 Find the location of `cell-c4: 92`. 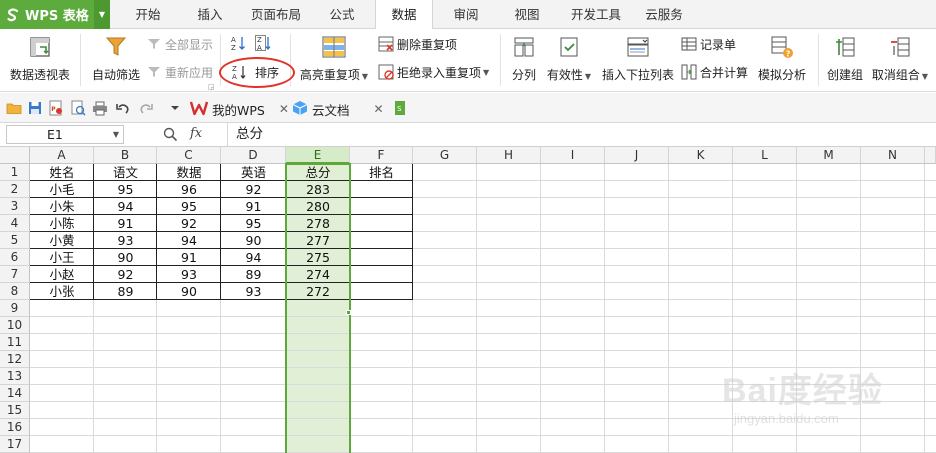

cell-c4: 92 is located at coordinates (189, 223).